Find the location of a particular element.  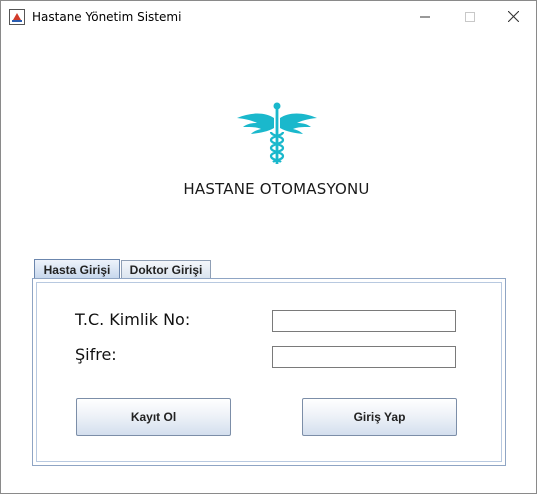

window-title: Hastane Yönetim Sistemi is located at coordinates (107, 17).